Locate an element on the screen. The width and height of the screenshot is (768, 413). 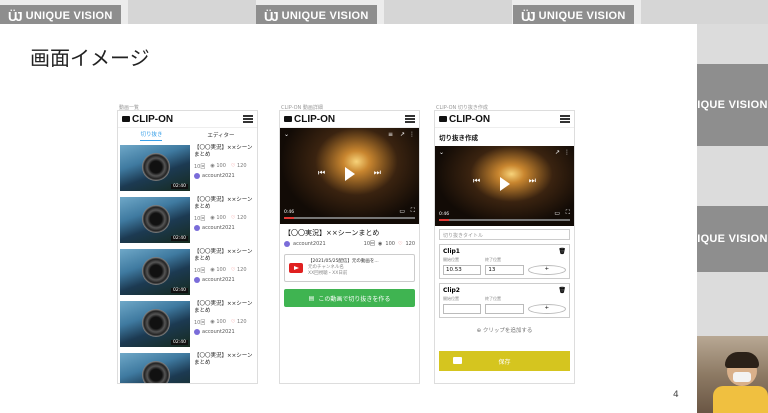
slide-title: 画面イメージ is located at coordinates (90, 58).